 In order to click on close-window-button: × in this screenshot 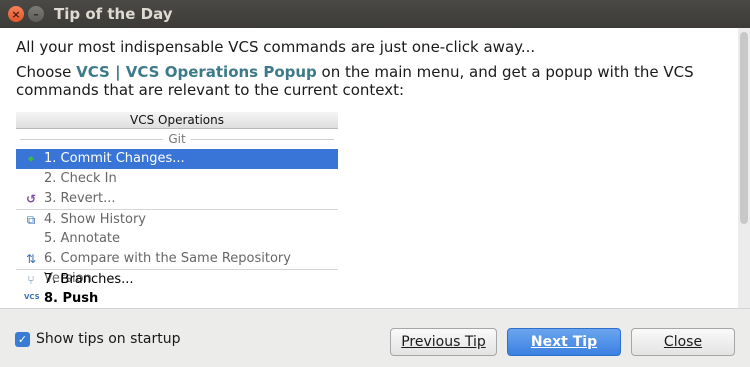, I will do `click(16, 14)`.